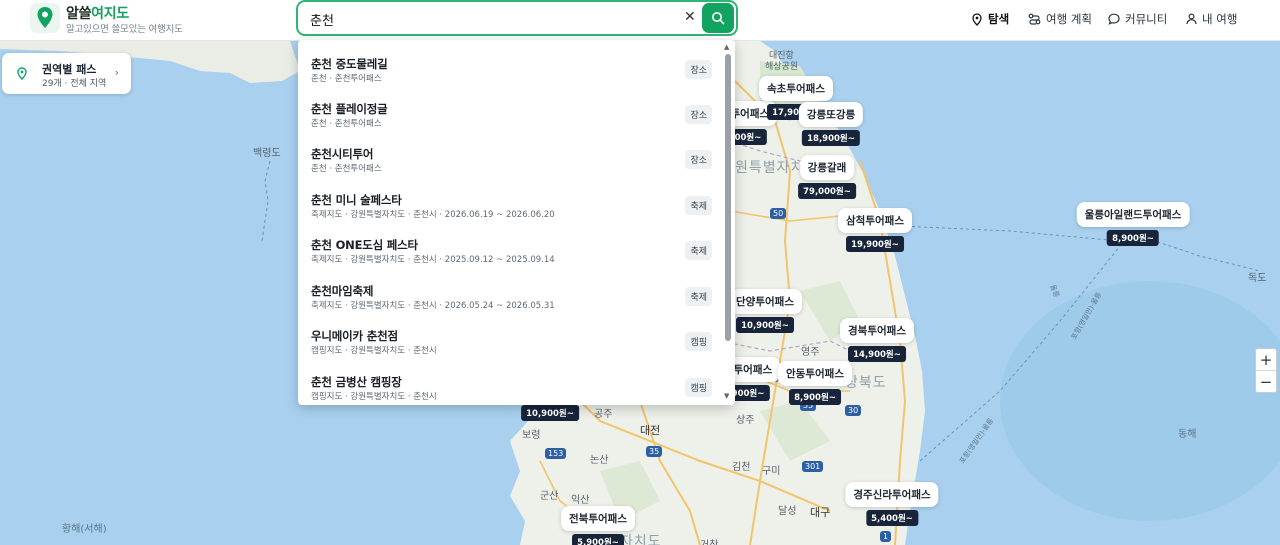 The height and width of the screenshot is (545, 1280). I want to click on place-label: 김천, so click(741, 467).